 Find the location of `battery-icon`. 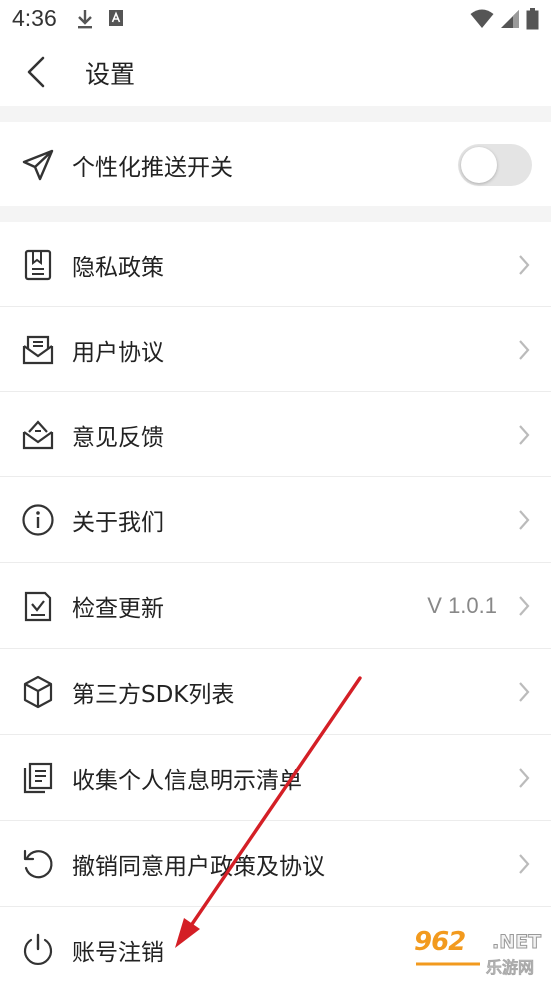

battery-icon is located at coordinates (532, 21).